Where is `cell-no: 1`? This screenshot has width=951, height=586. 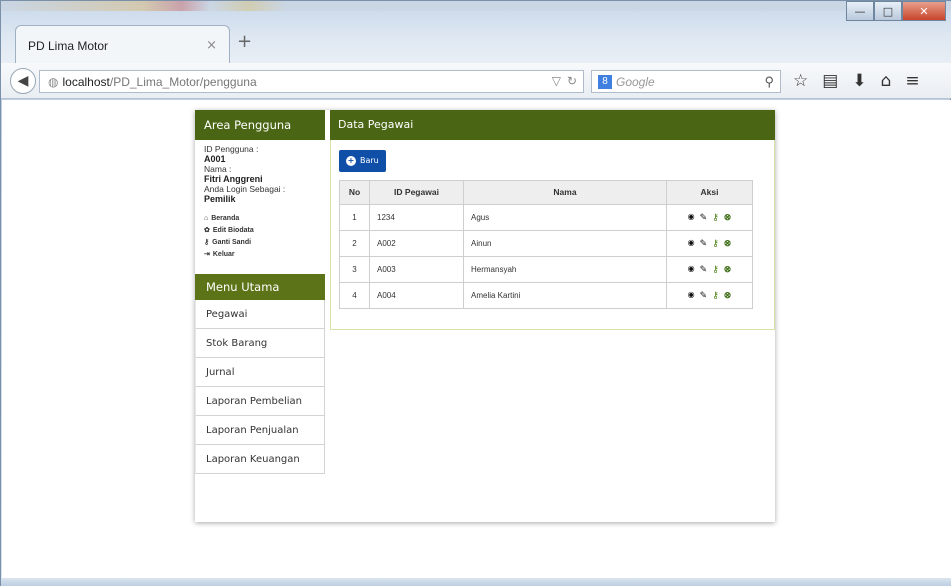
cell-no: 1 is located at coordinates (354, 217).